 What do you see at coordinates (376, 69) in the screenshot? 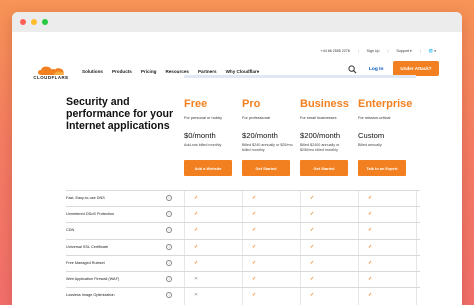
I see `login-link: Log In` at bounding box center [376, 69].